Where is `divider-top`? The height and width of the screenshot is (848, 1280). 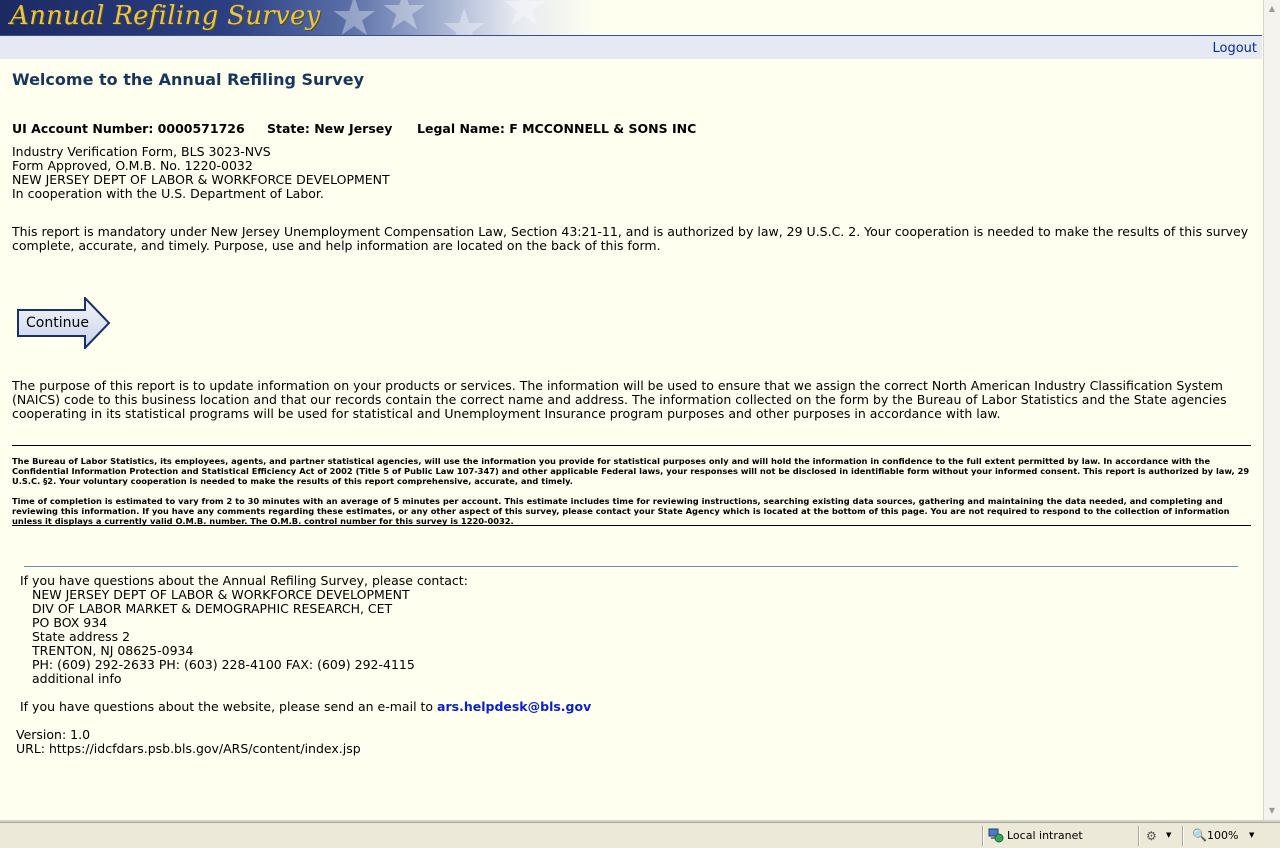 divider-top is located at coordinates (631, 445).